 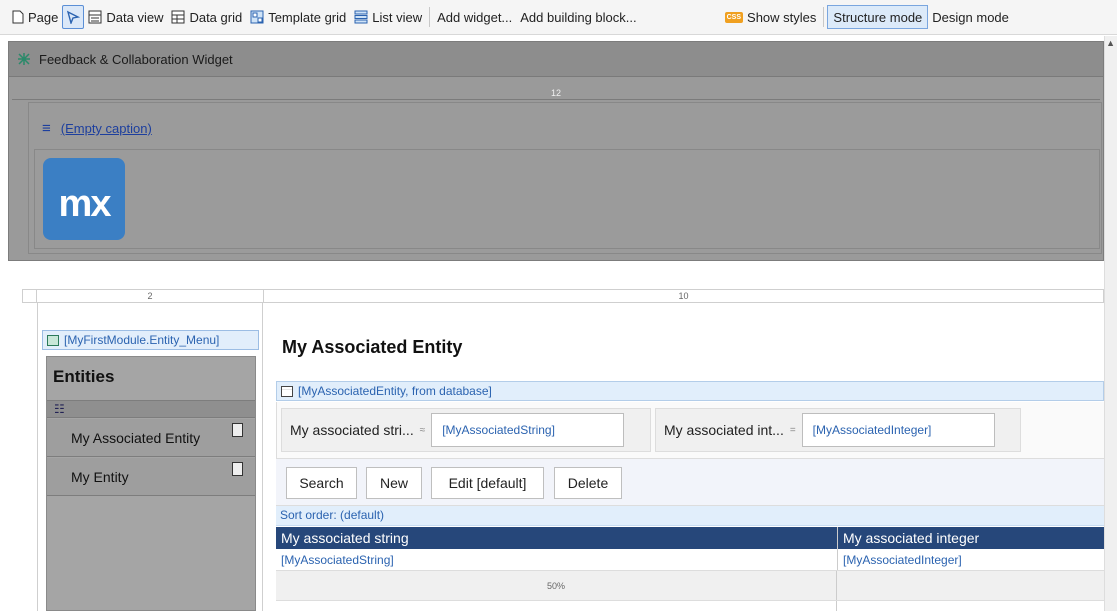 What do you see at coordinates (971, 538) in the screenshot?
I see `column-header-integer: My associated integer` at bounding box center [971, 538].